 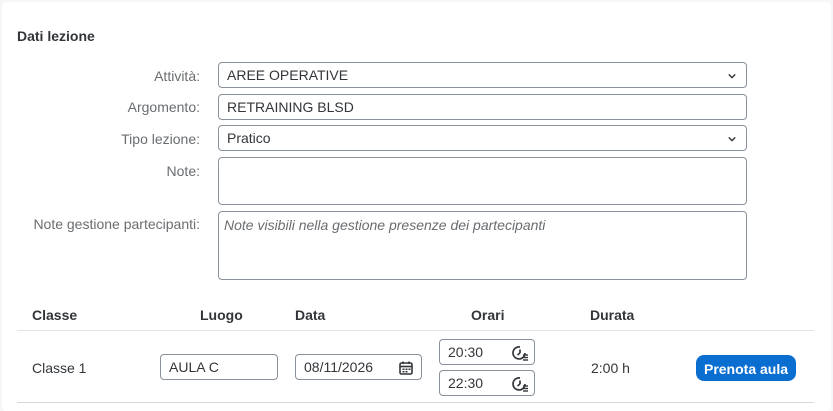 I want to click on attivita-label: Attività:, so click(x=177, y=76).